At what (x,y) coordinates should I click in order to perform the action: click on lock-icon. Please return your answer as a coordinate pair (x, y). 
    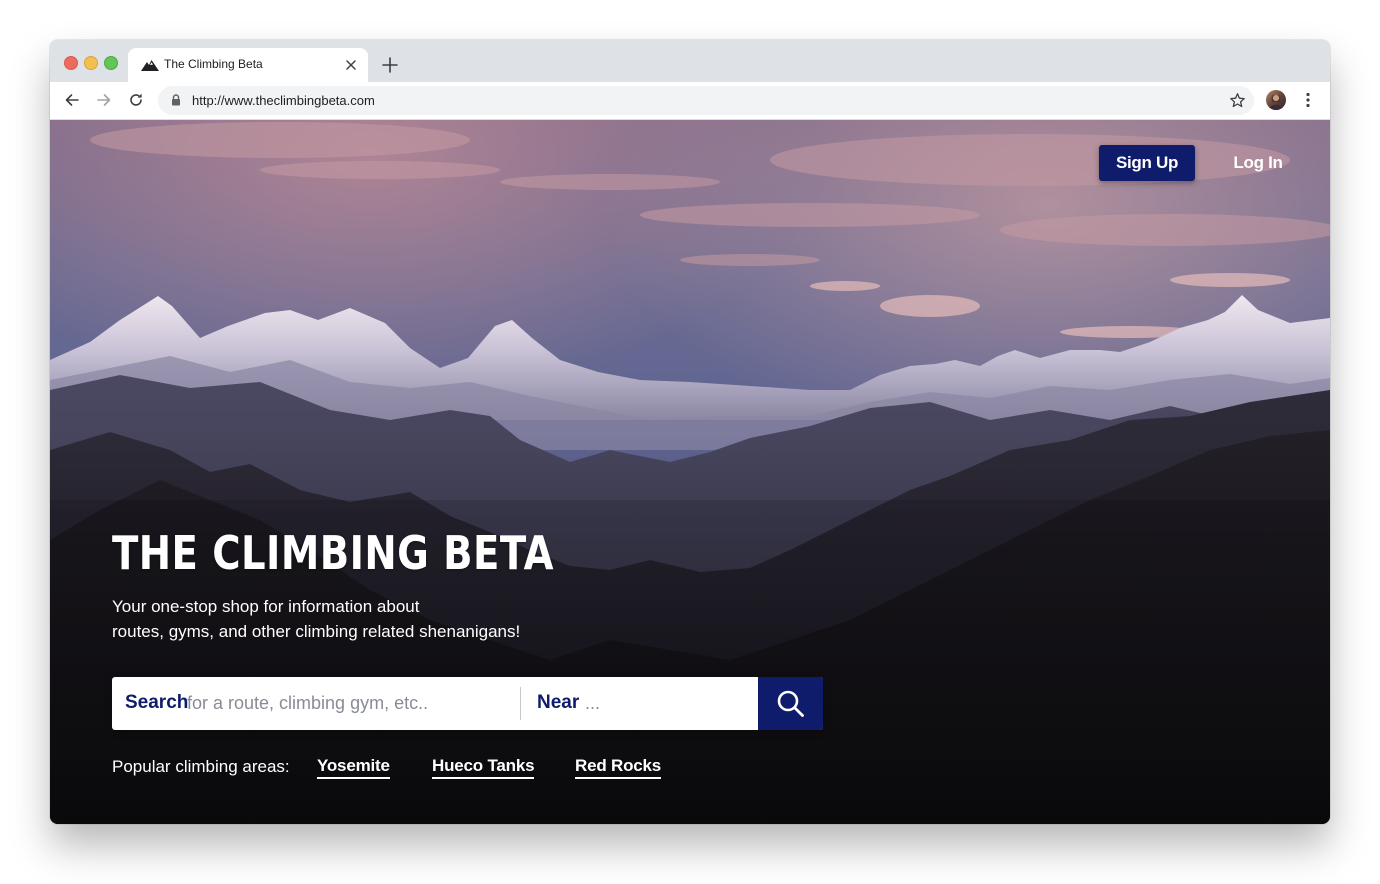
    Looking at the image, I should click on (176, 100).